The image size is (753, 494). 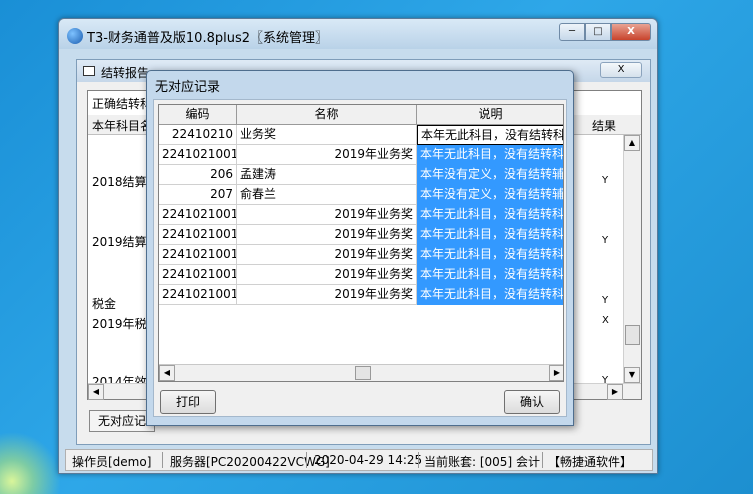 I want to click on confirm-button: 确认, so click(x=532, y=402).